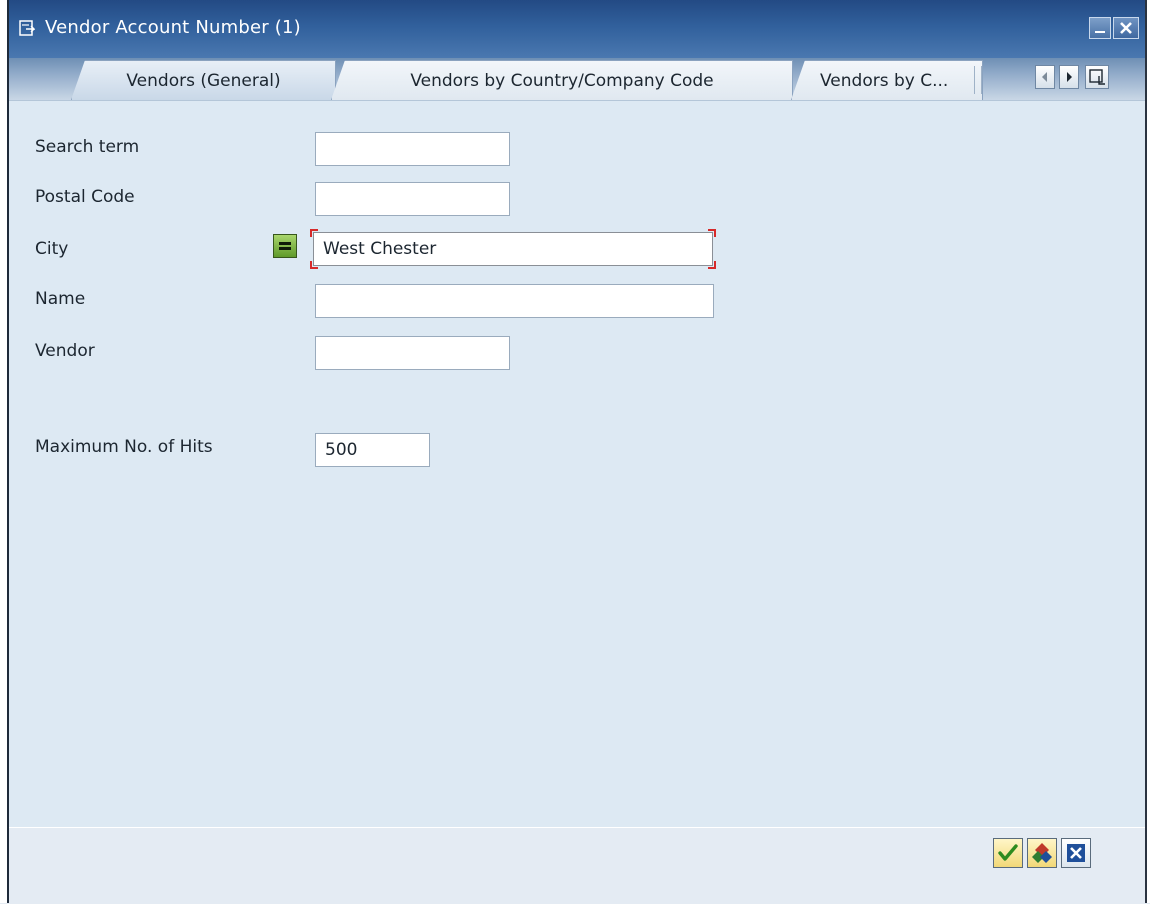 Image resolution: width=1150 pixels, height=904 pixels. What do you see at coordinates (85, 197) in the screenshot?
I see `postal-code-label: Postal Code` at bounding box center [85, 197].